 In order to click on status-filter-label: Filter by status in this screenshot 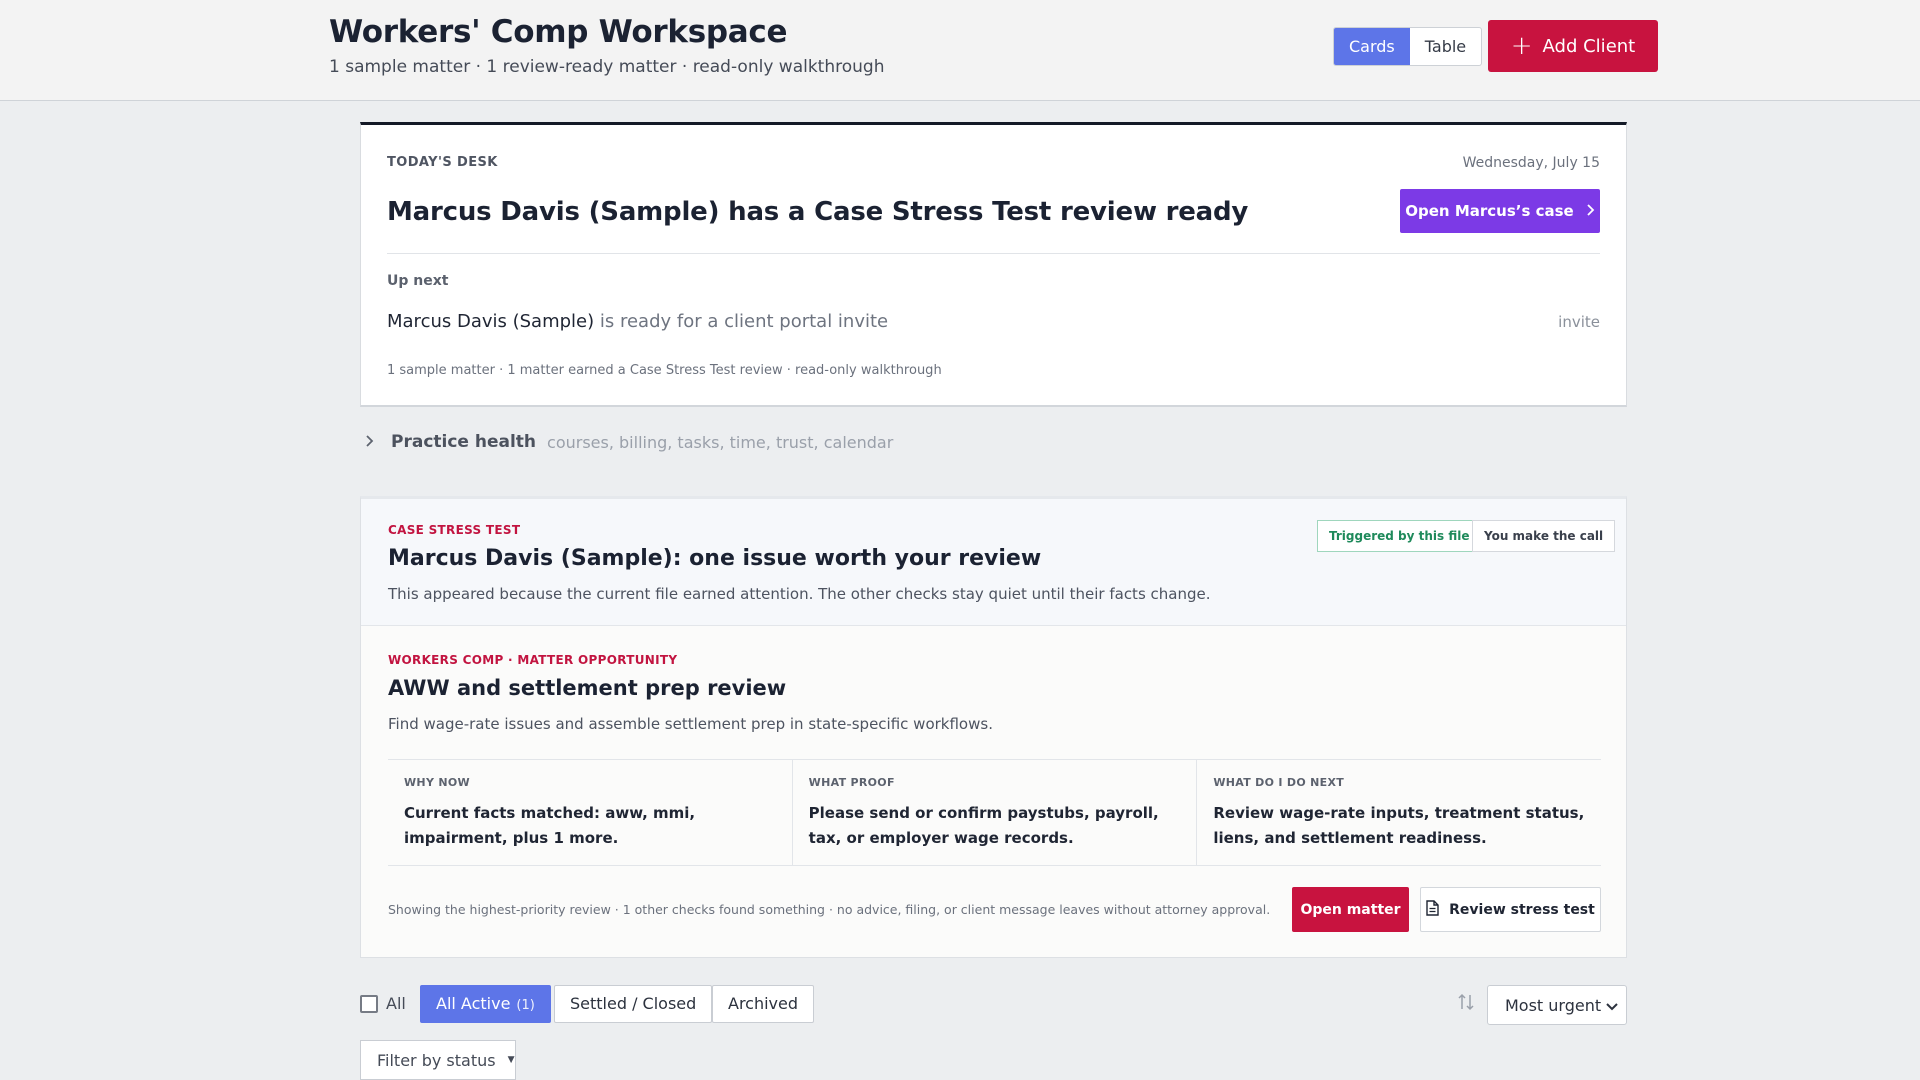, I will do `click(436, 1060)`.